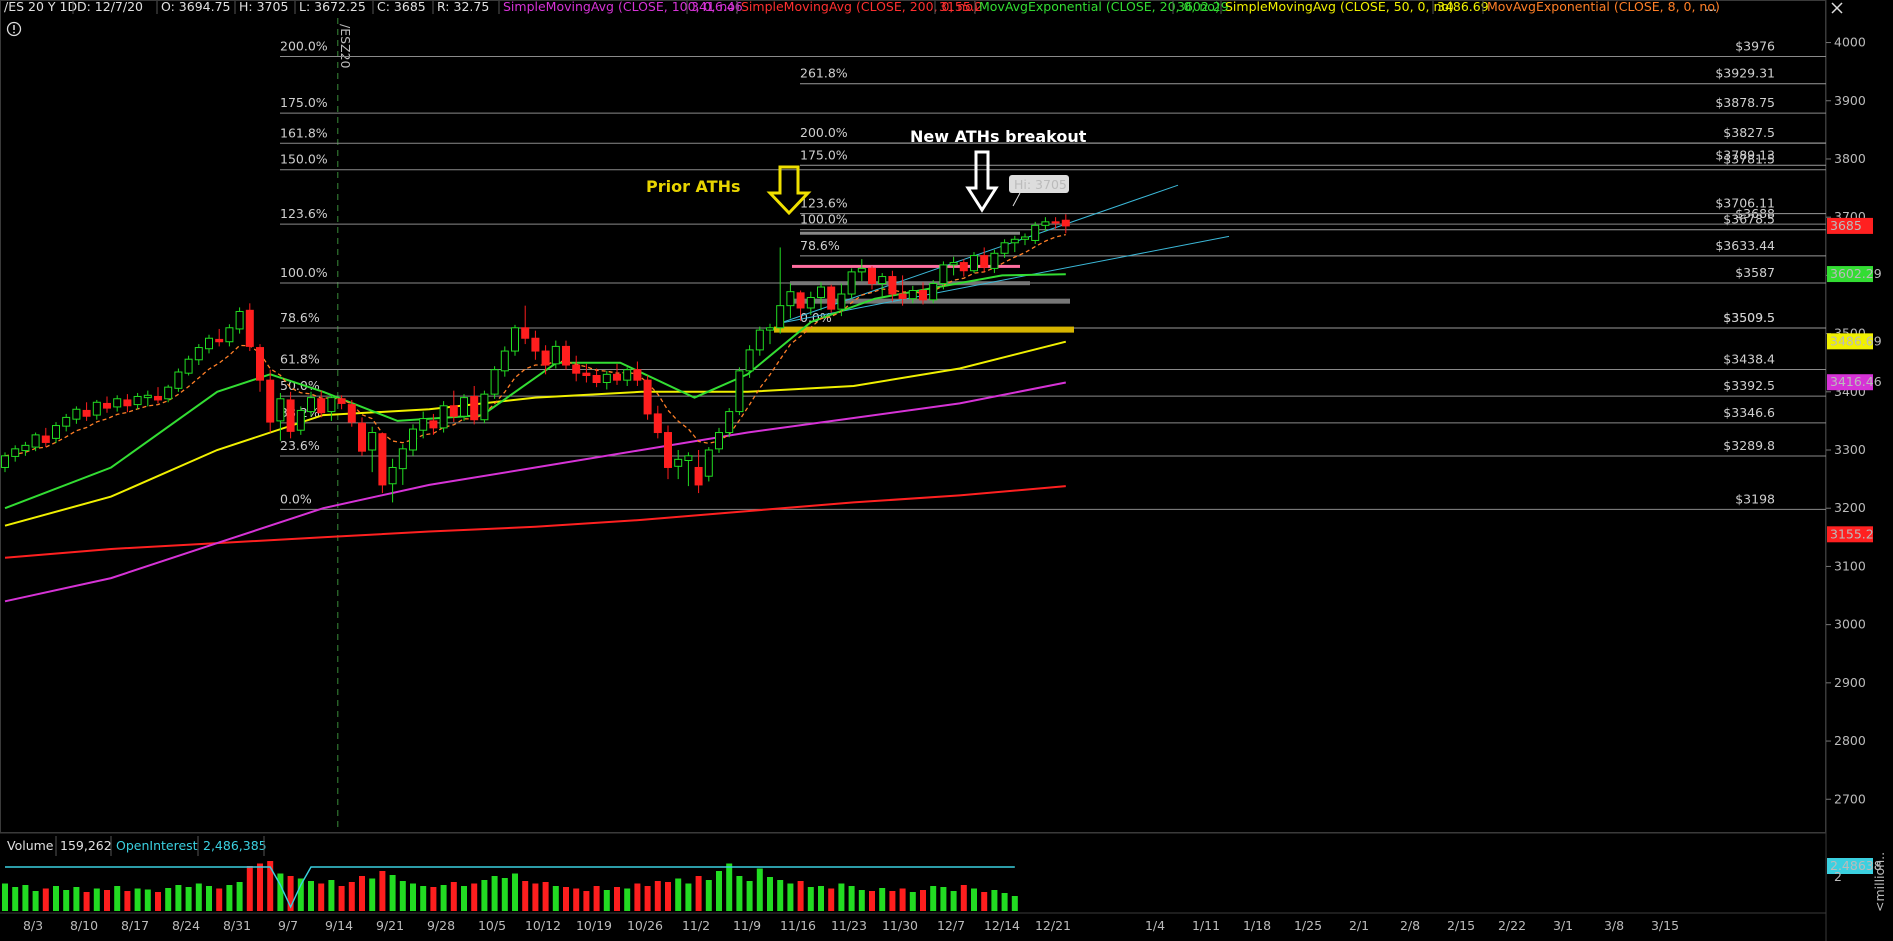  What do you see at coordinates (645, 925) in the screenshot?
I see `date-tick-label: 10/26` at bounding box center [645, 925].